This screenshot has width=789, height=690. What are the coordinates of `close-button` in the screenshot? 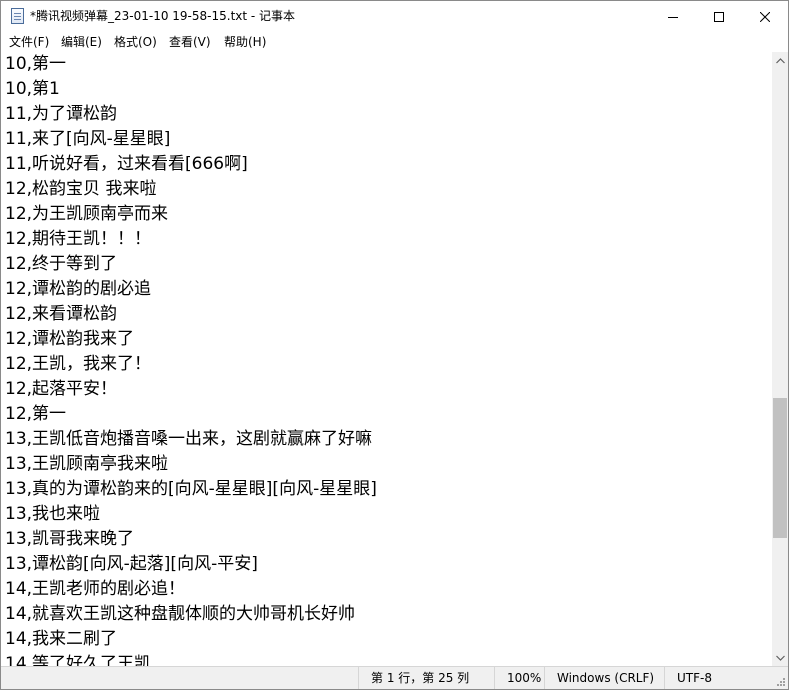 It's located at (765, 16).